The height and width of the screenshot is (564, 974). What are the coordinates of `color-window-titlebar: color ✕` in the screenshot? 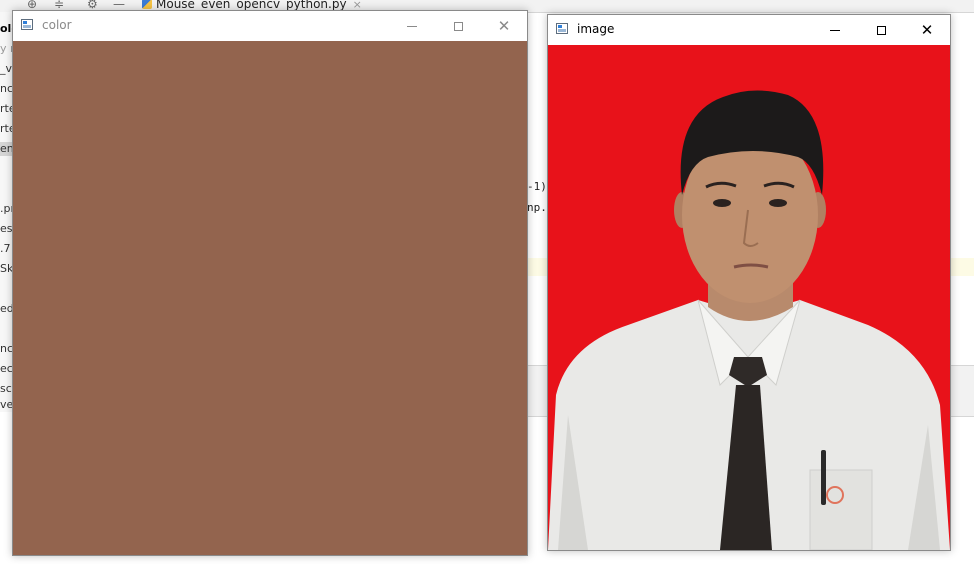 It's located at (270, 26).